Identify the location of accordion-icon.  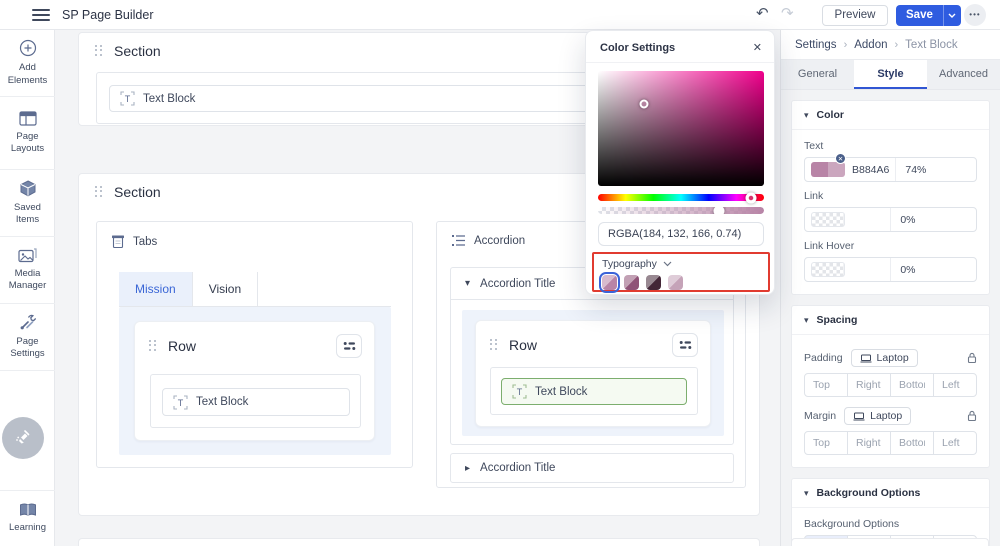
(458, 240).